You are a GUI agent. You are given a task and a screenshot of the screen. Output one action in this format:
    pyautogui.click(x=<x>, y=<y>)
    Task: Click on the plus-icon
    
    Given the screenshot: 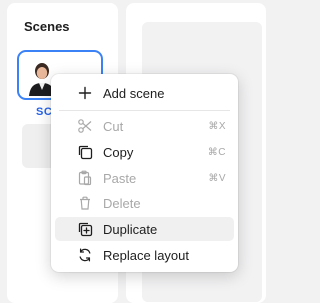 What is the action you would take?
    pyautogui.click(x=85, y=93)
    